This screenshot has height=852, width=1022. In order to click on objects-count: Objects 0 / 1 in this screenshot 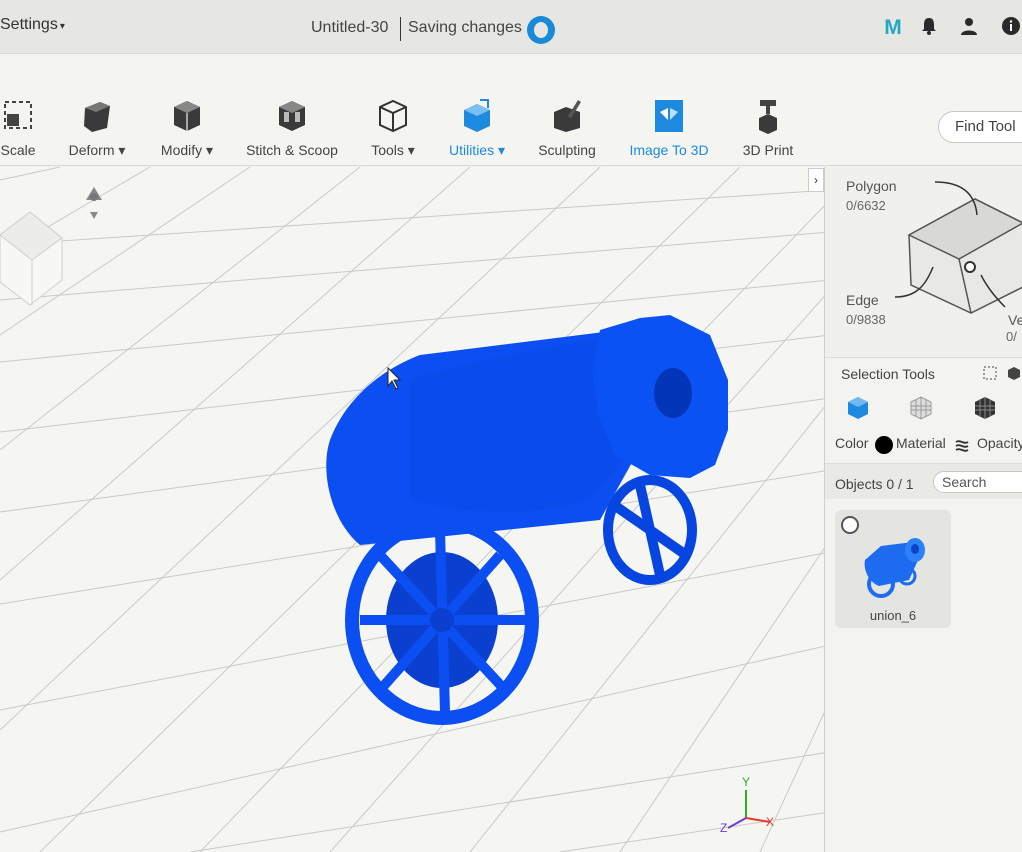, I will do `click(874, 484)`.